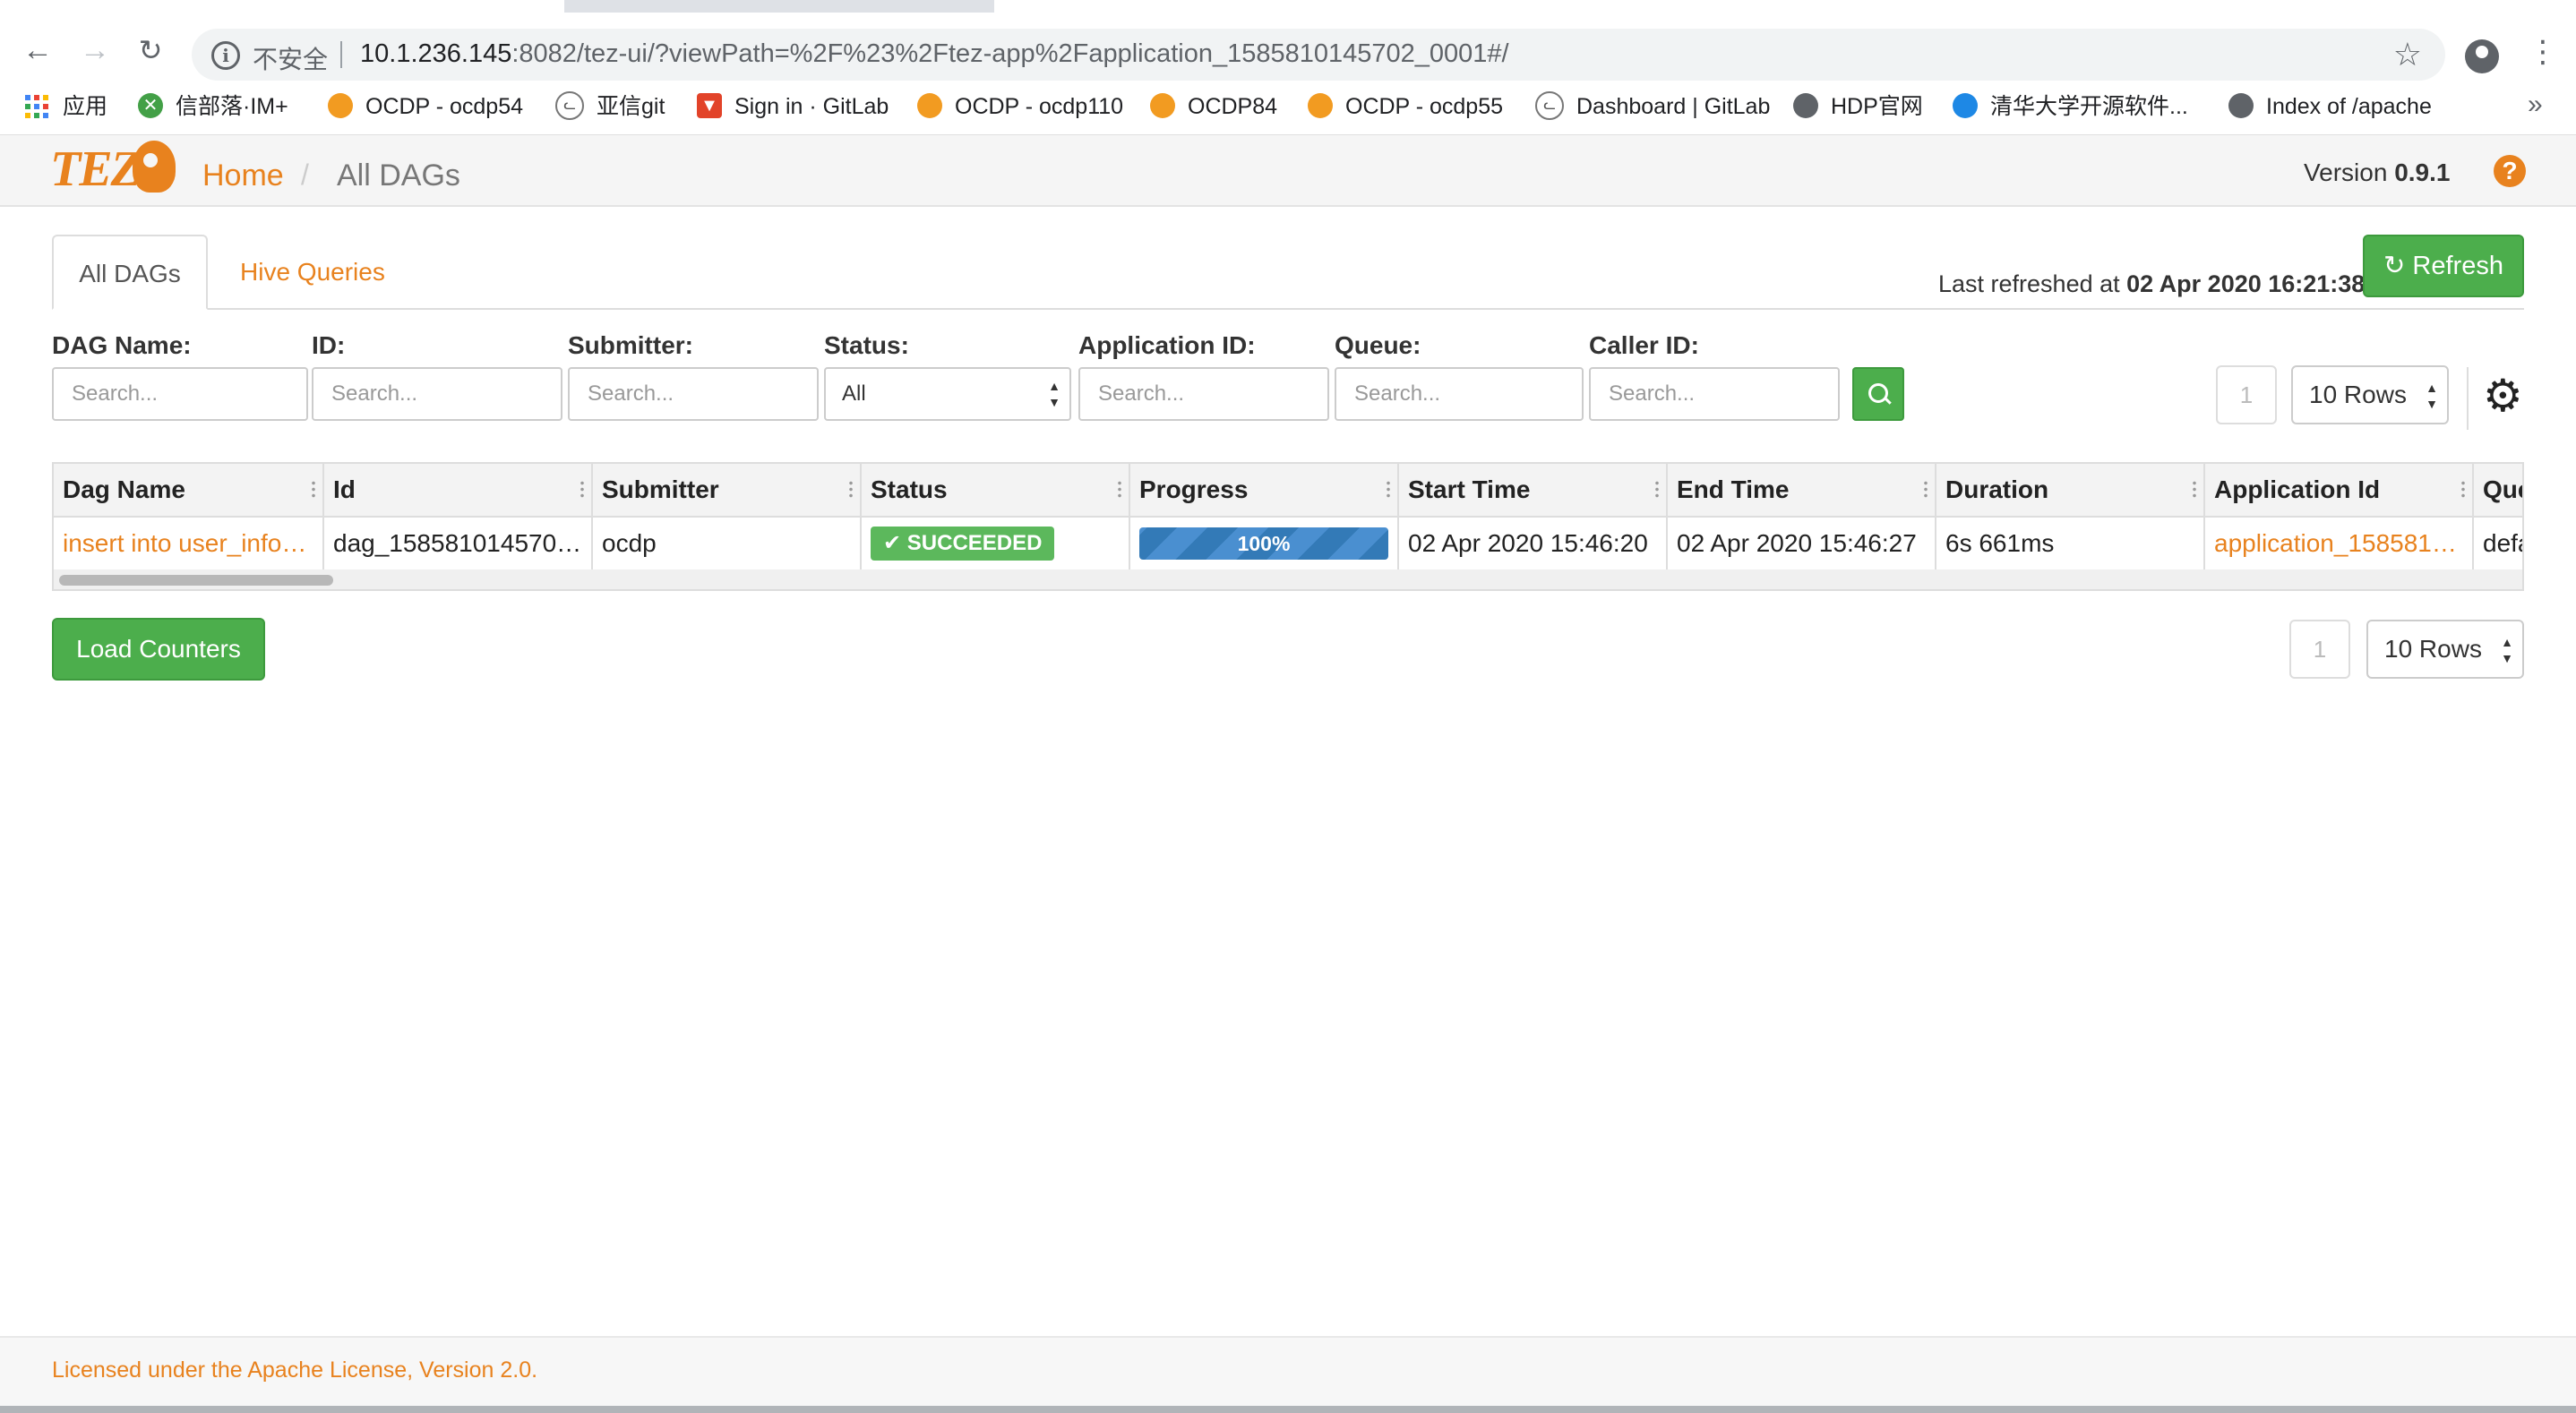 This screenshot has height=1413, width=2576. What do you see at coordinates (2319, 649) in the screenshot?
I see `page-number-bottom: 1` at bounding box center [2319, 649].